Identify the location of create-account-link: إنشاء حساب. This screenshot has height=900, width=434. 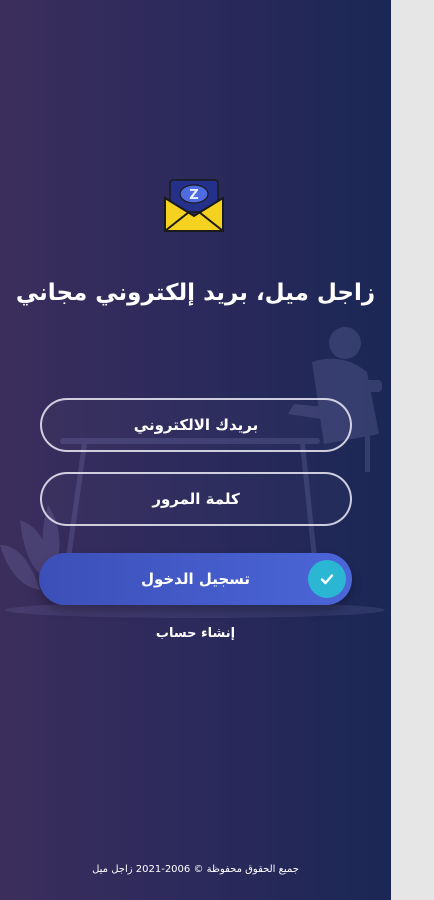
(195, 633).